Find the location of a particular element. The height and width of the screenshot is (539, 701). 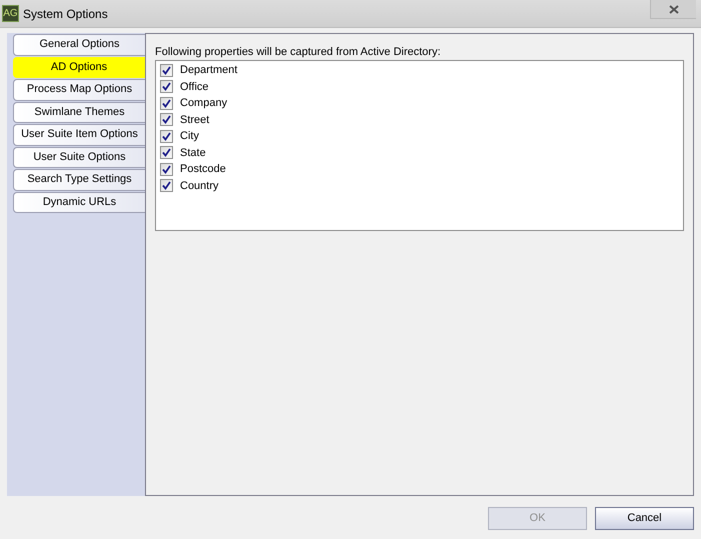

property-label: Street is located at coordinates (195, 120).